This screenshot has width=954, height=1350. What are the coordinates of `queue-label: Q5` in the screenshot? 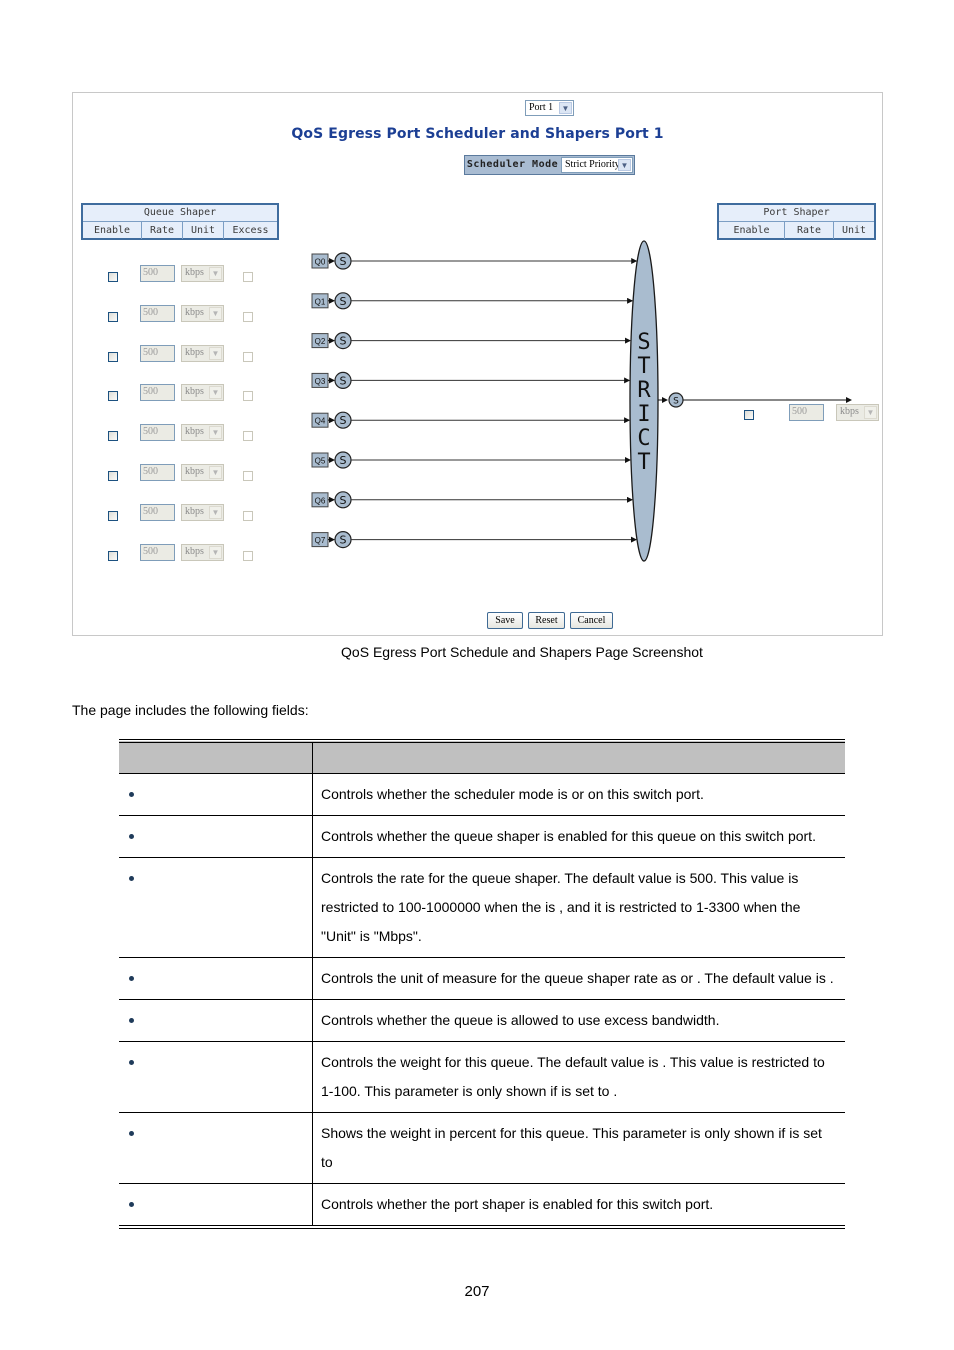 It's located at (320, 461).